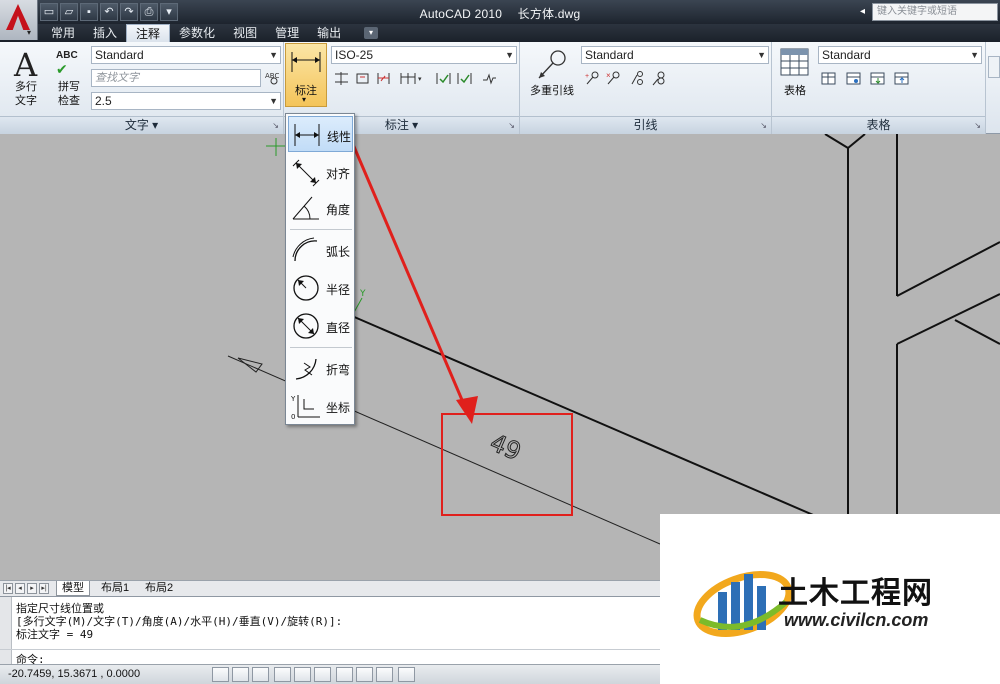  Describe the element at coordinates (260, 674) in the screenshot. I see `ortho-mode-icon` at that location.